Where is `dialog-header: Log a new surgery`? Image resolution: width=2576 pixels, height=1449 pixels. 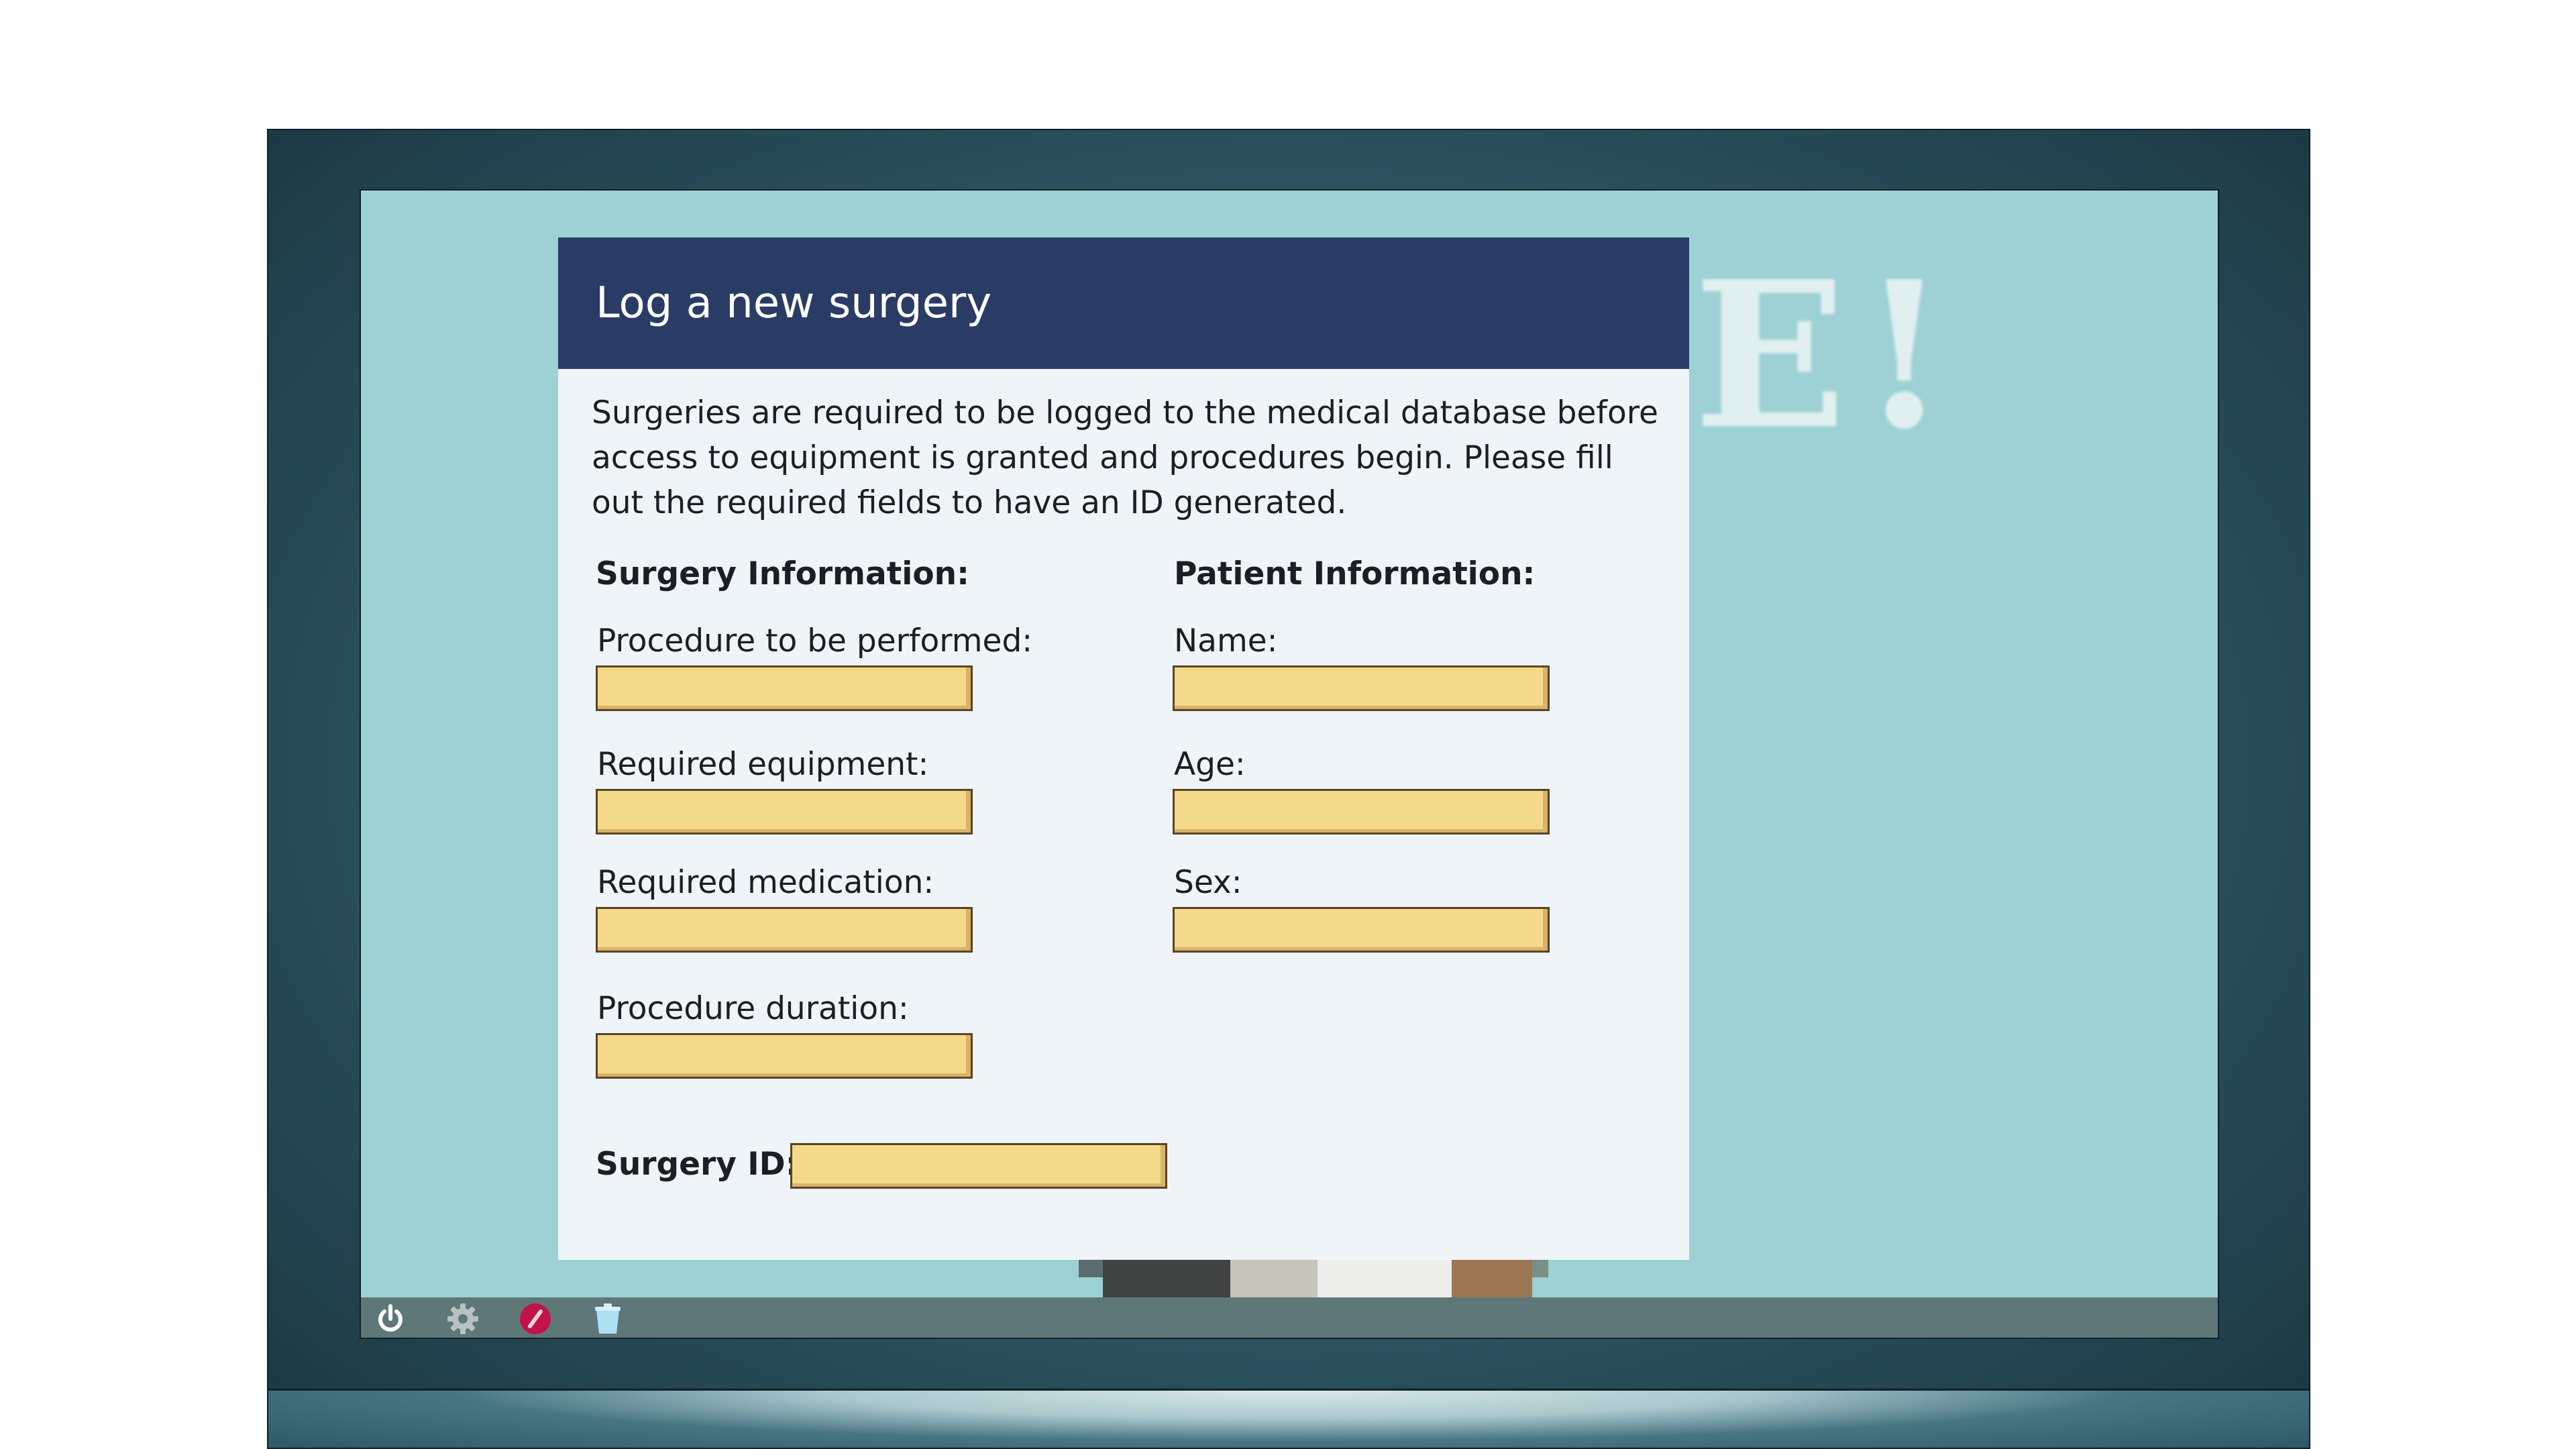 dialog-header: Log a new surgery is located at coordinates (1123, 303).